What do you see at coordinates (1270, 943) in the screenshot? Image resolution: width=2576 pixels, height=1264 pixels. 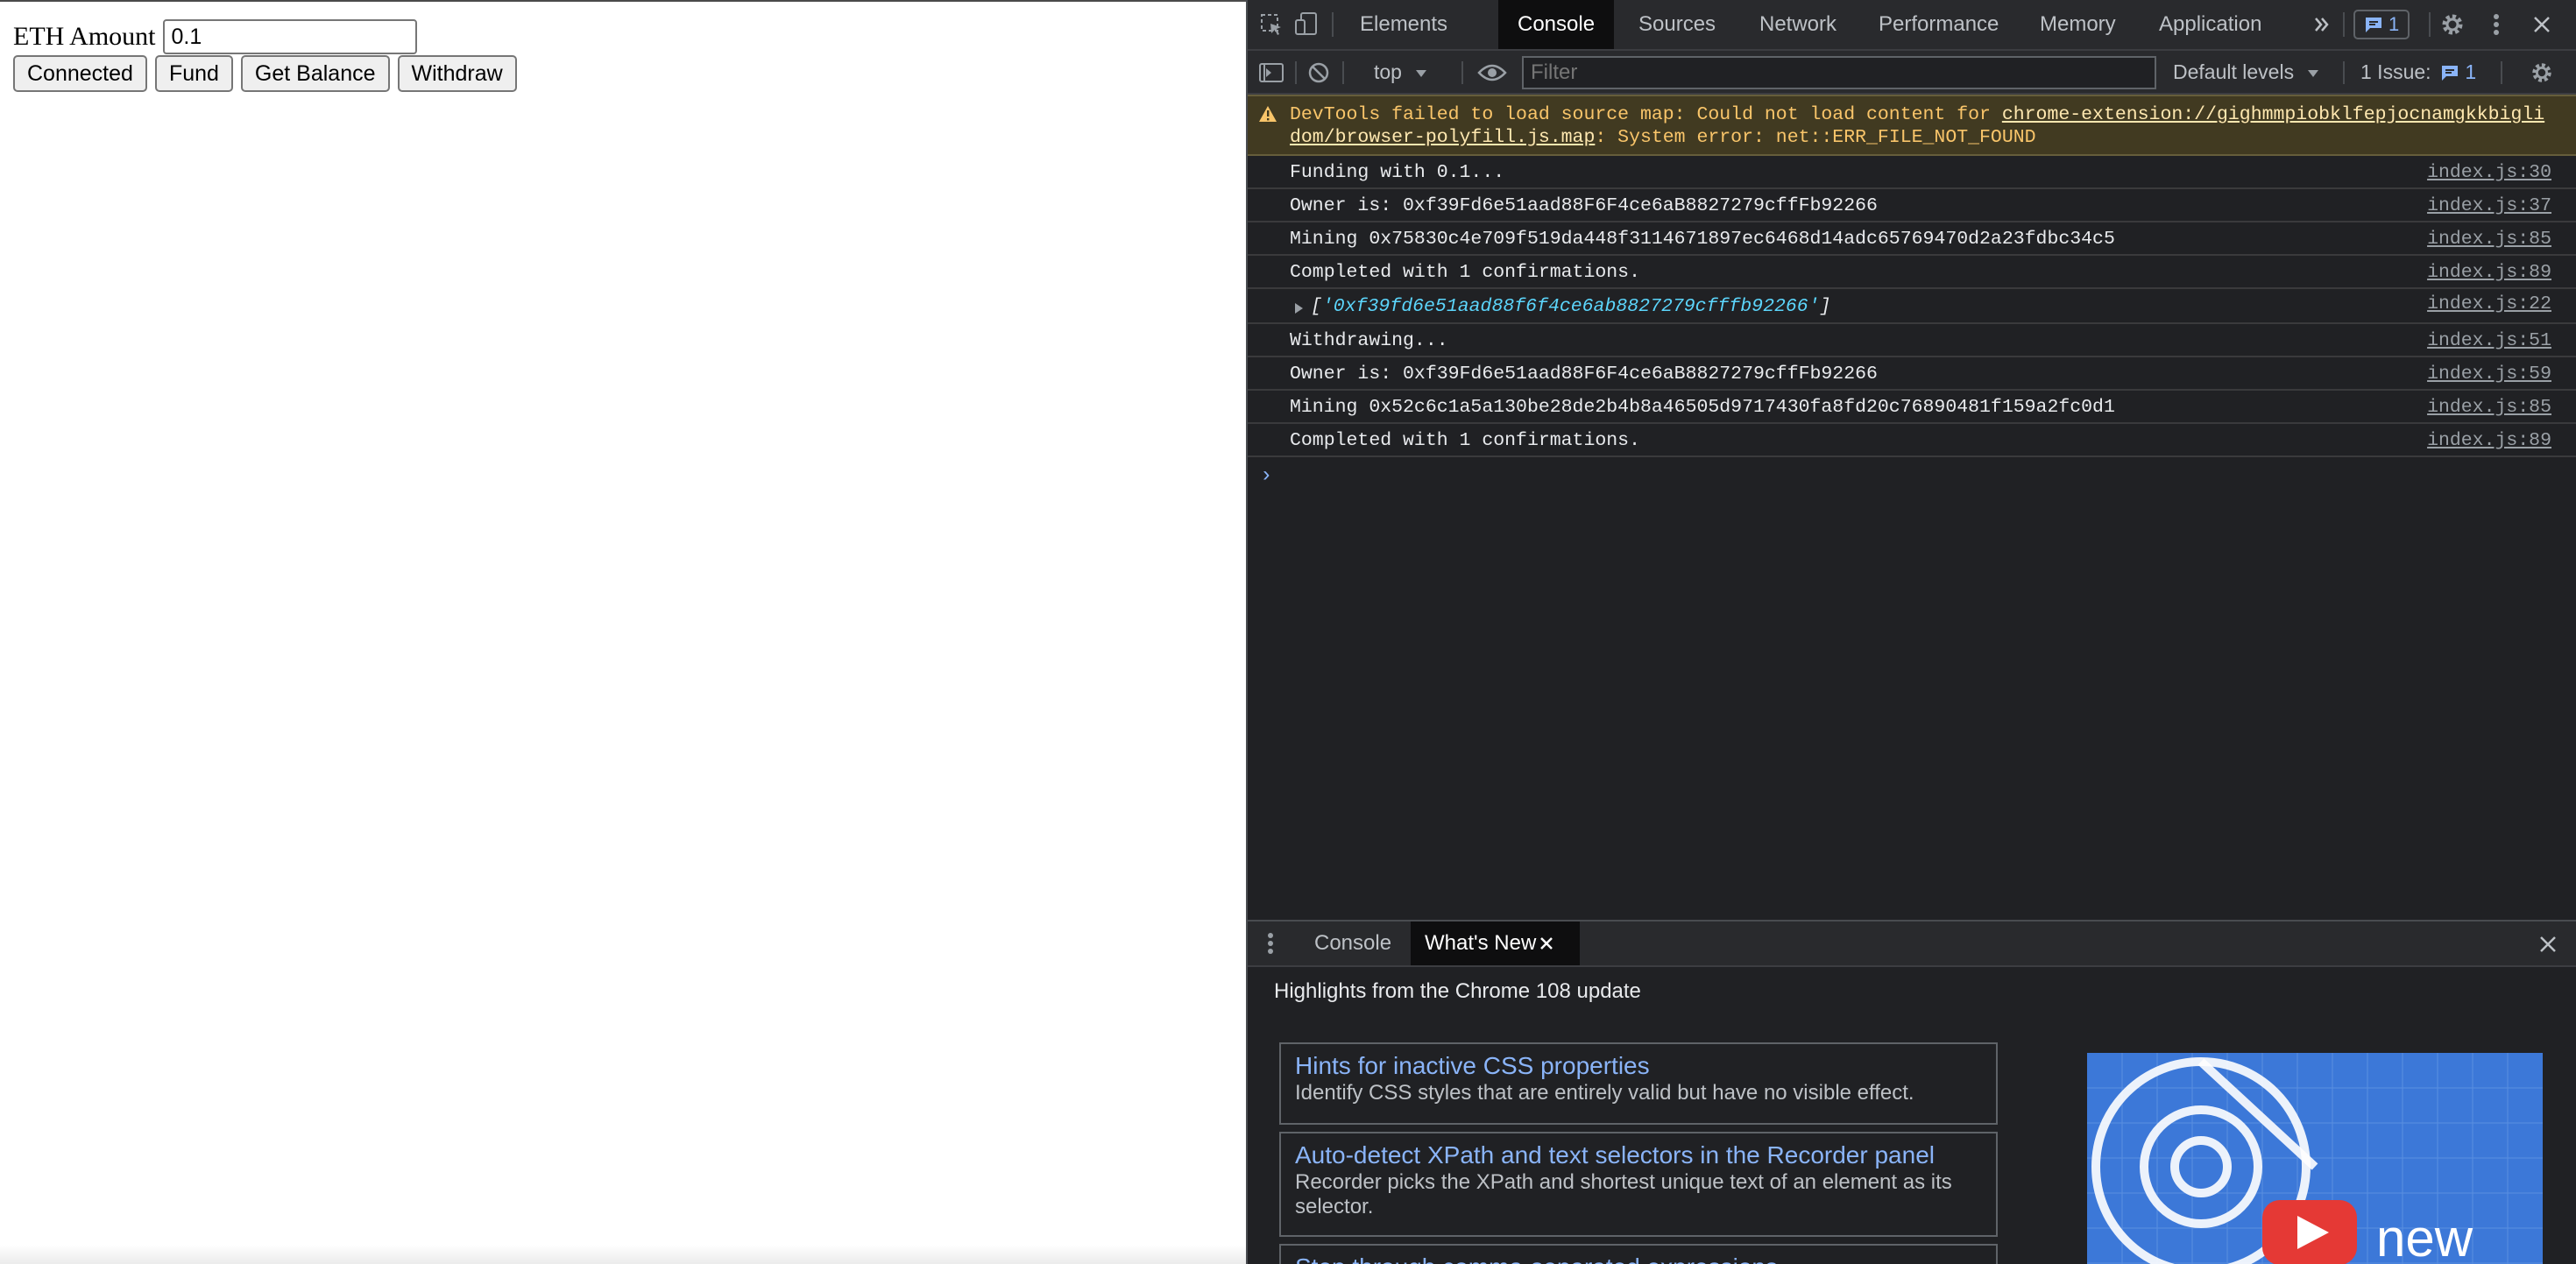 I see `drawer-menu-icon` at bounding box center [1270, 943].